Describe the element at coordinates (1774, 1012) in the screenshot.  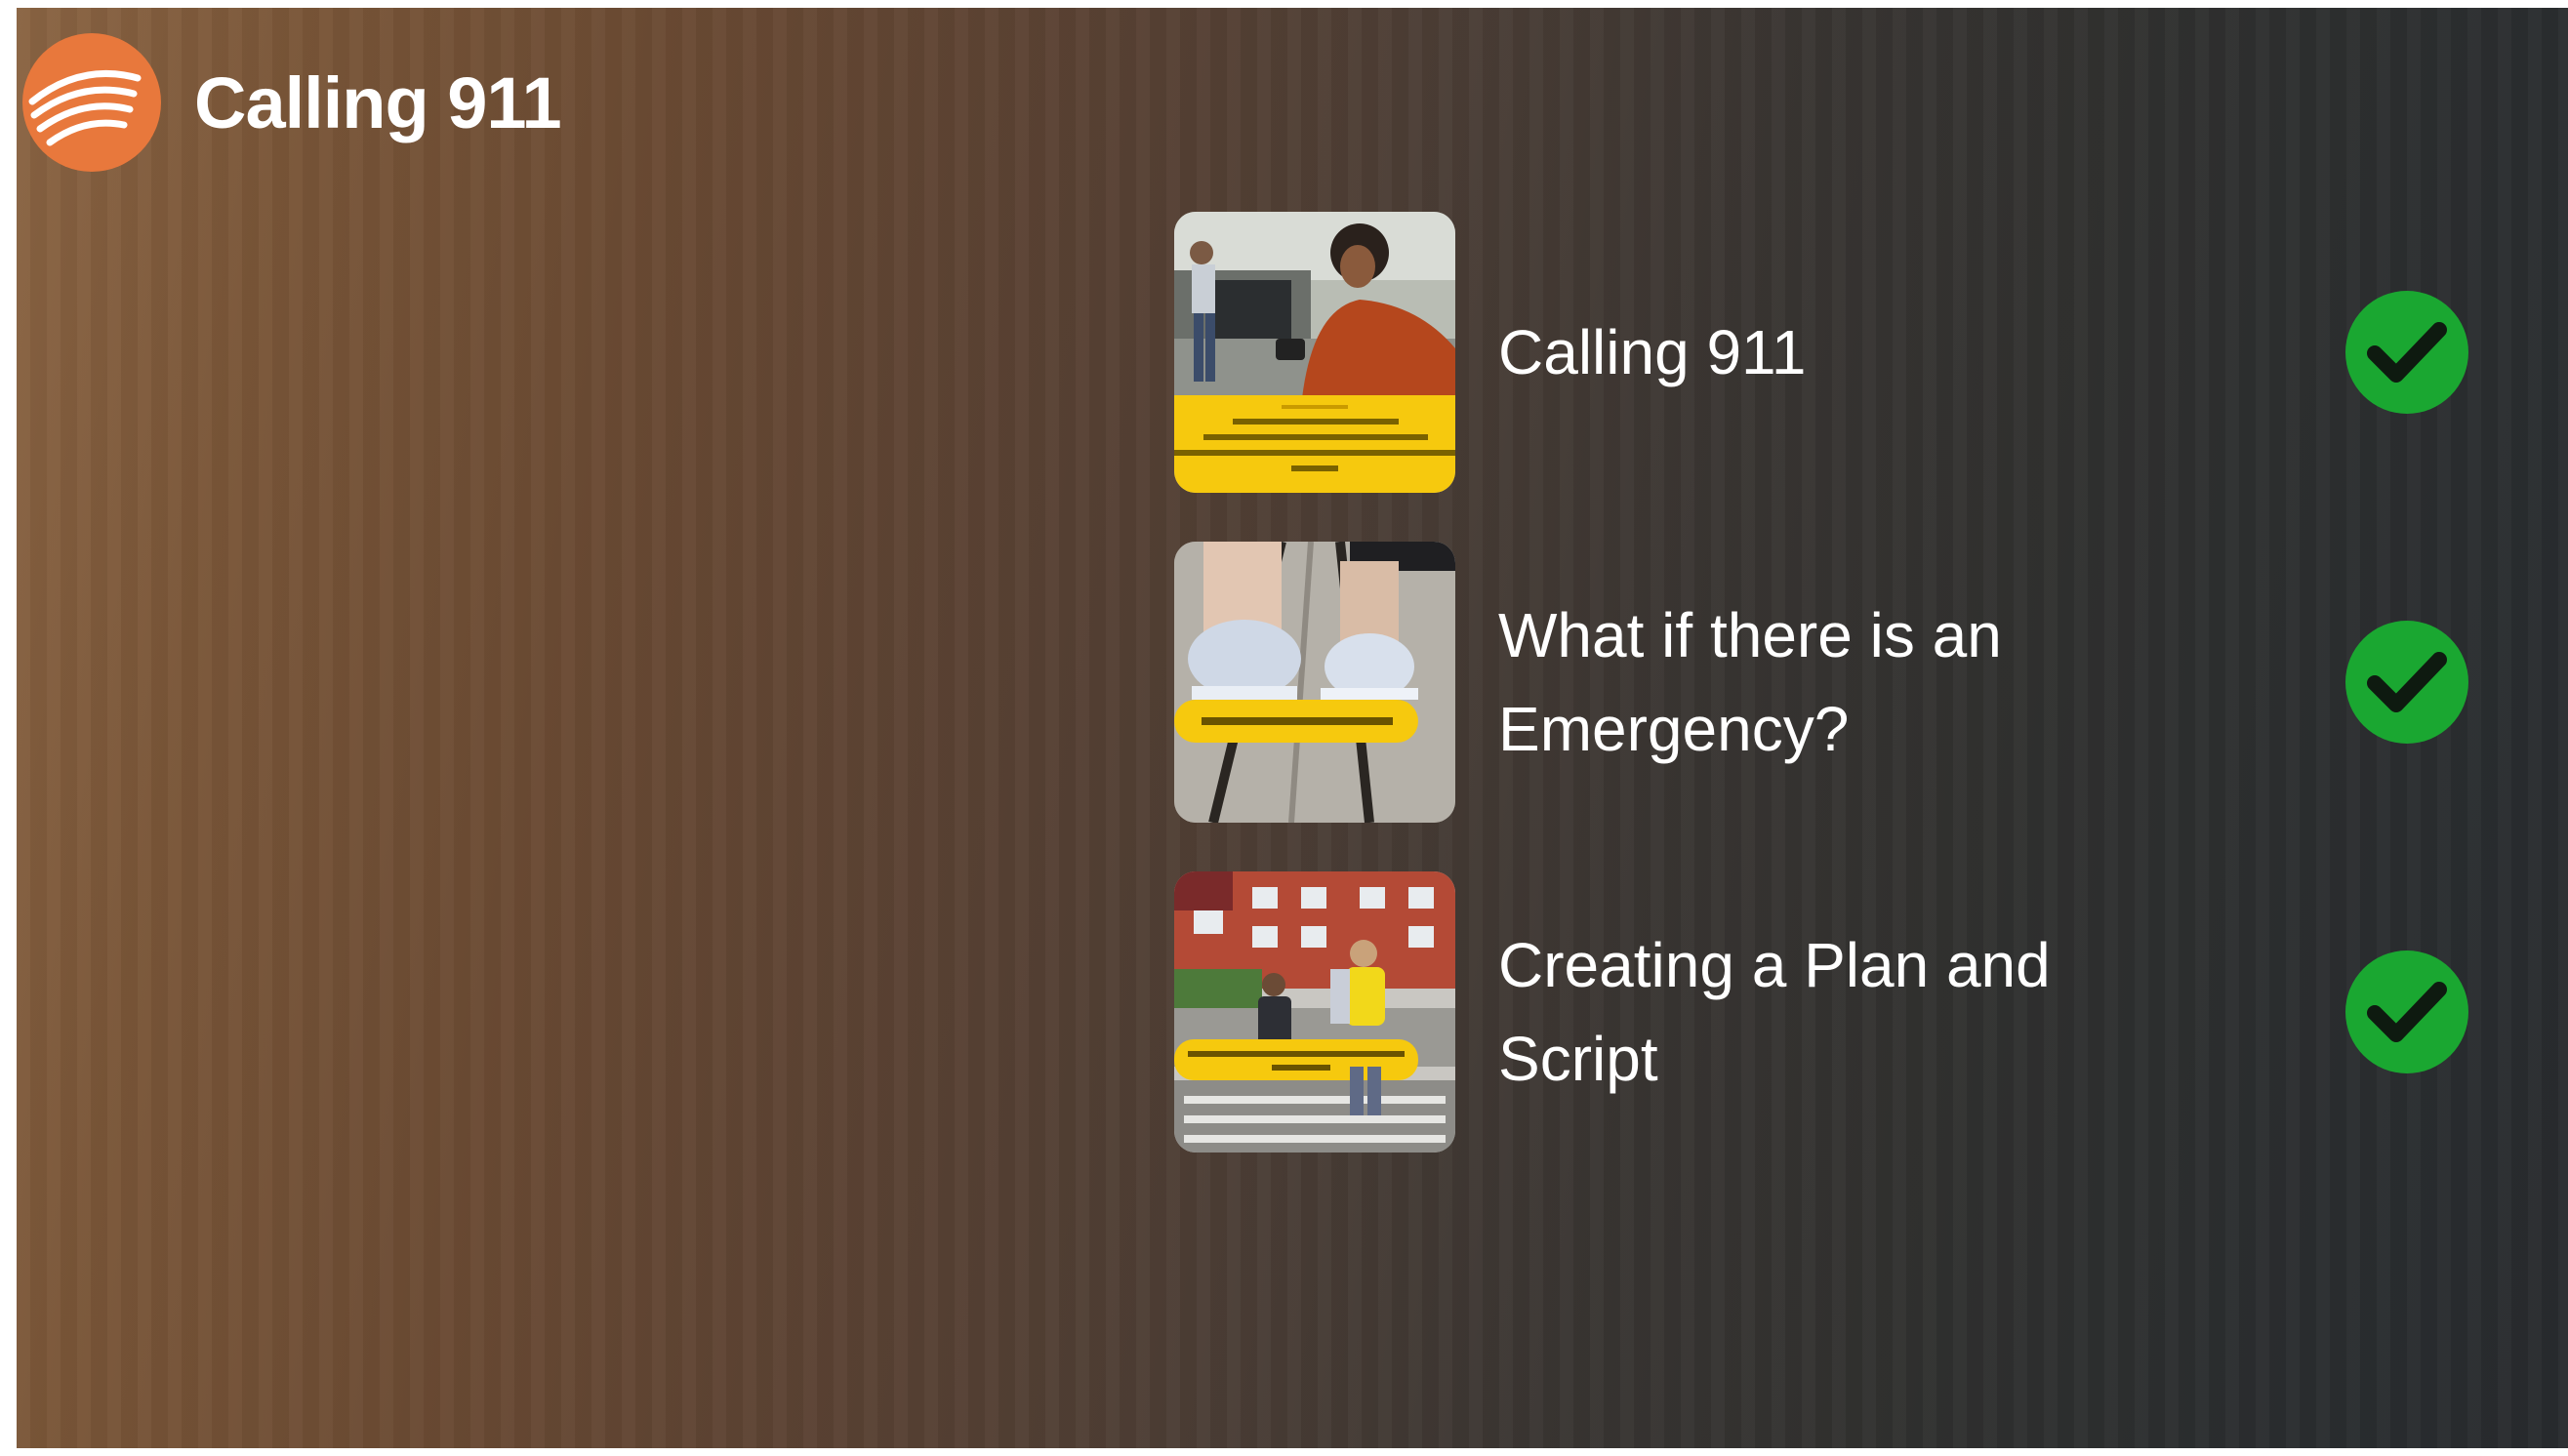
I see `lesson-title: Creating a Plan and Script` at that location.